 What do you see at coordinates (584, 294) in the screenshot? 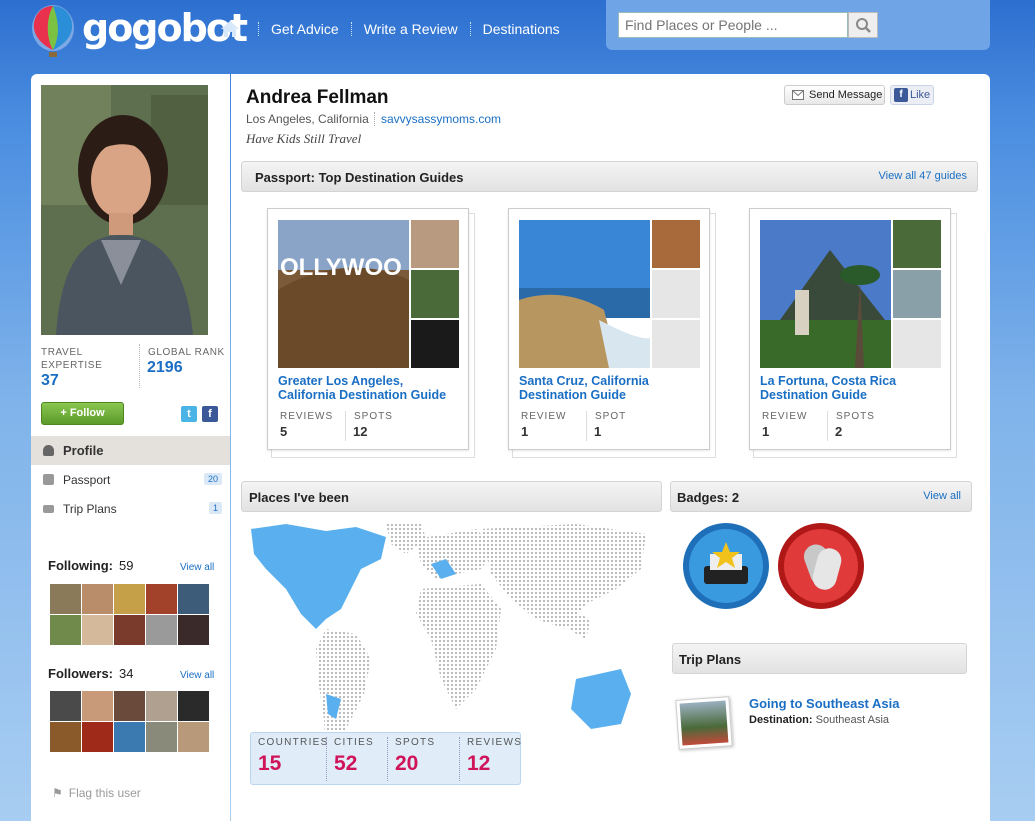
I see `guide-main-image` at bounding box center [584, 294].